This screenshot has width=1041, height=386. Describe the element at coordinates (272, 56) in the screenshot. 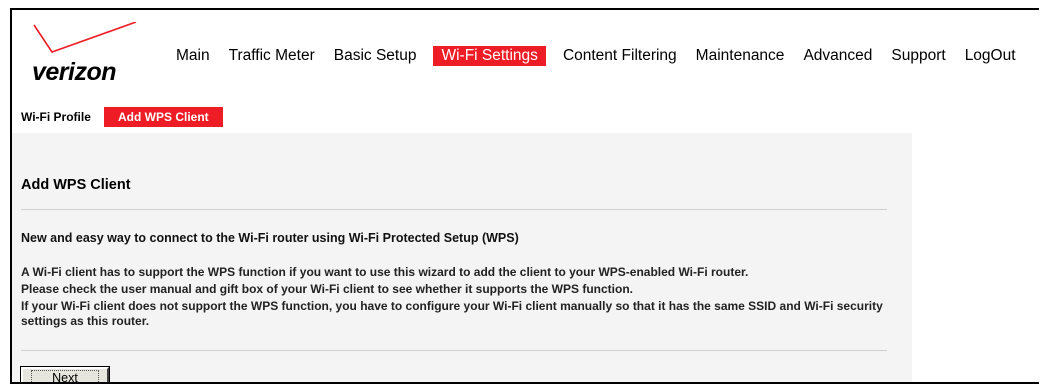

I see `nav-traffic-meter: Traffic Meter` at that location.